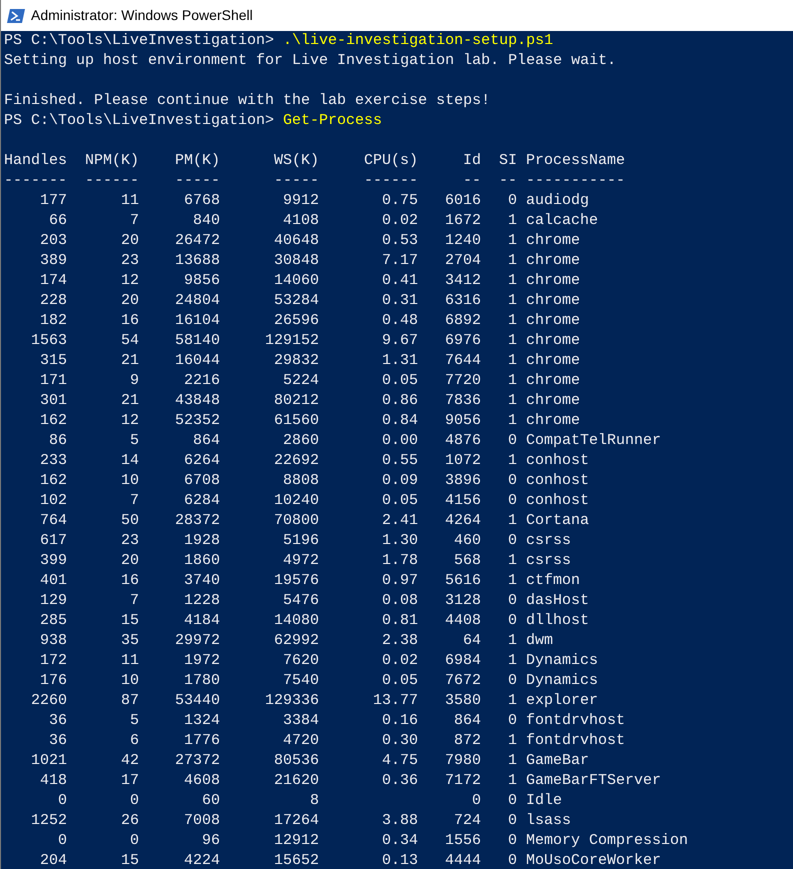 Image resolution: width=793 pixels, height=869 pixels. What do you see at coordinates (133, 381) in the screenshot?
I see `table-cell-text: 9` at bounding box center [133, 381].